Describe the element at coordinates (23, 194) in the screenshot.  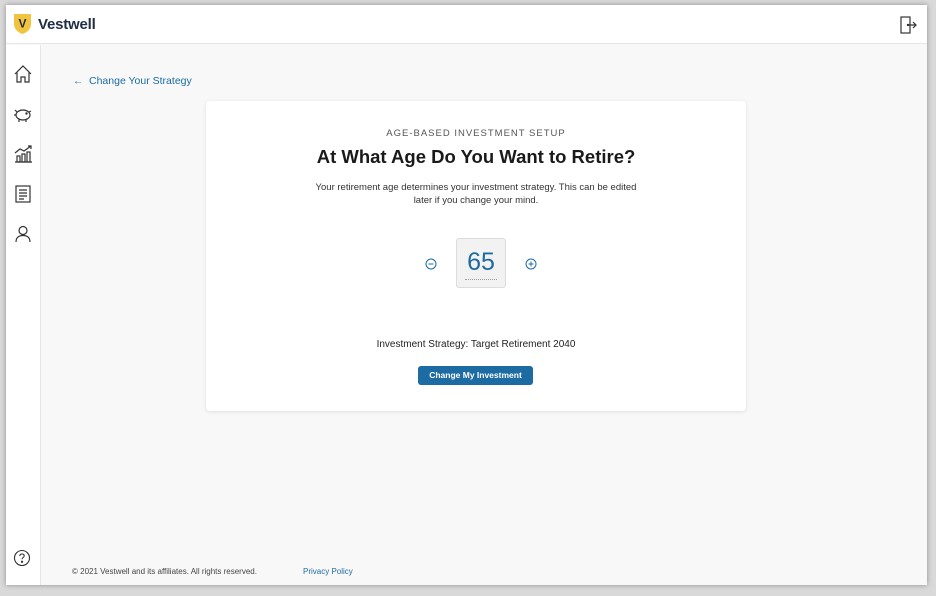
I see `document-icon` at that location.